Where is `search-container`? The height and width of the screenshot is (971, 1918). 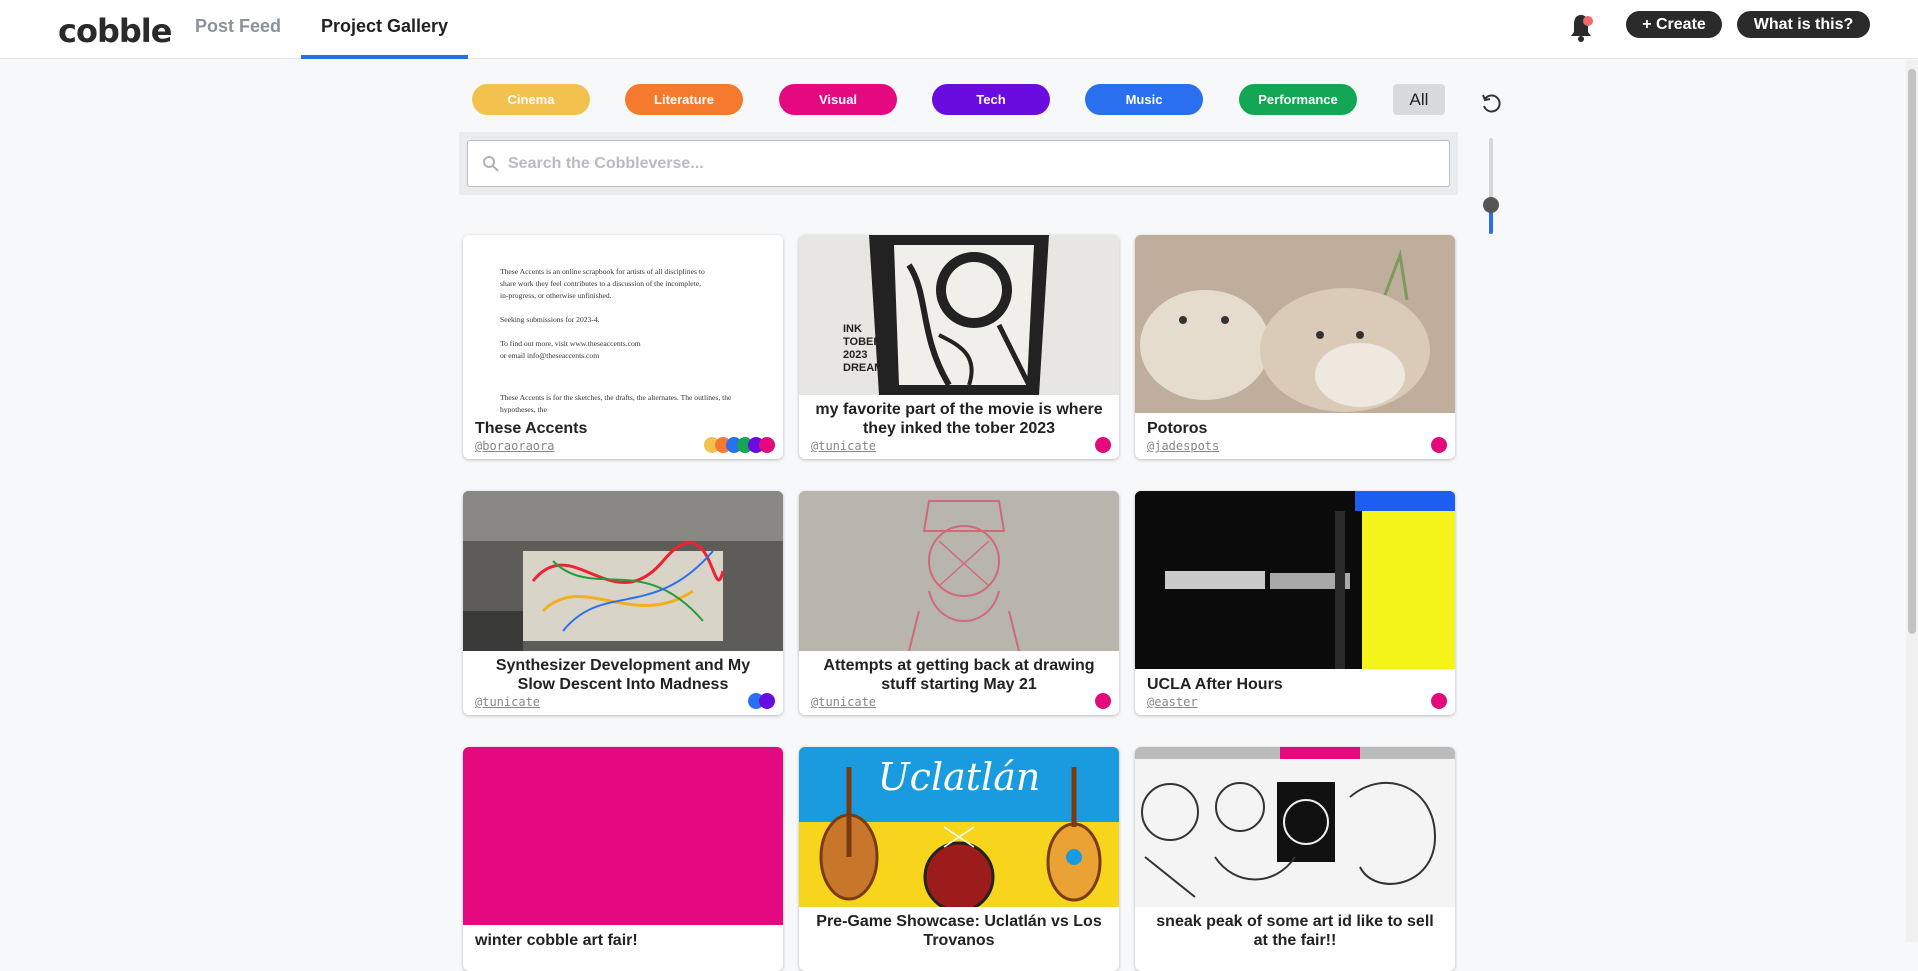 search-container is located at coordinates (958, 163).